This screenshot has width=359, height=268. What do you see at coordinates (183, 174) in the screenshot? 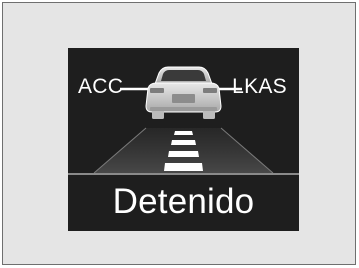
I see `display-divider` at bounding box center [183, 174].